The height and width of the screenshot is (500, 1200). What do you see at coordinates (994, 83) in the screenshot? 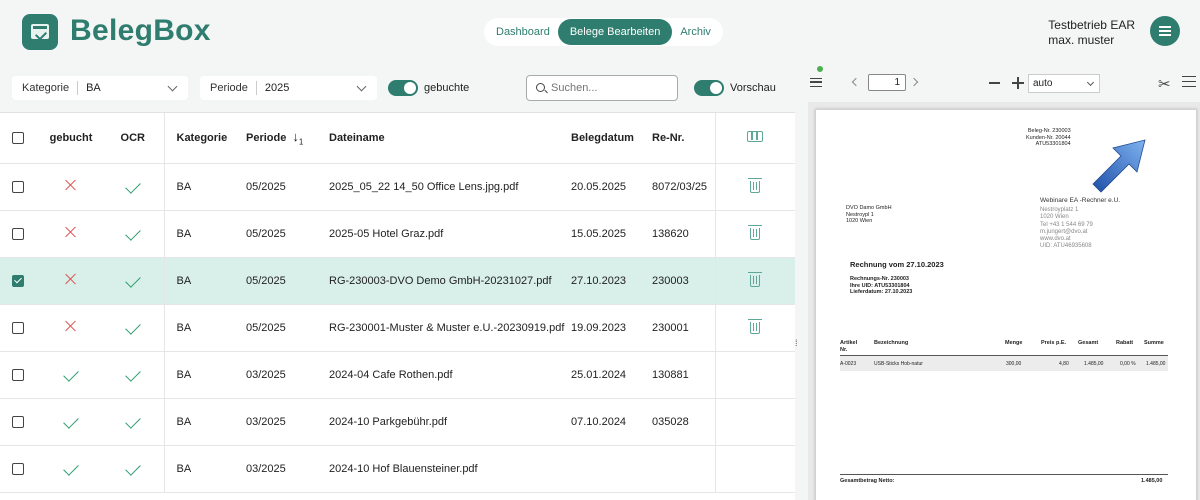
I see `zoom-out-icon` at bounding box center [994, 83].